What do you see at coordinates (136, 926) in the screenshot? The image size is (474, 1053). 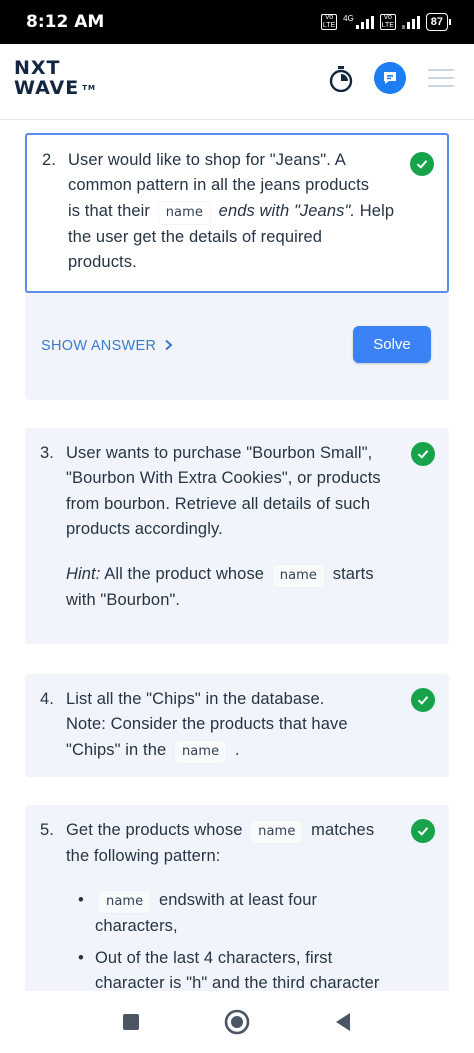 I see `text: characters,` at bounding box center [136, 926].